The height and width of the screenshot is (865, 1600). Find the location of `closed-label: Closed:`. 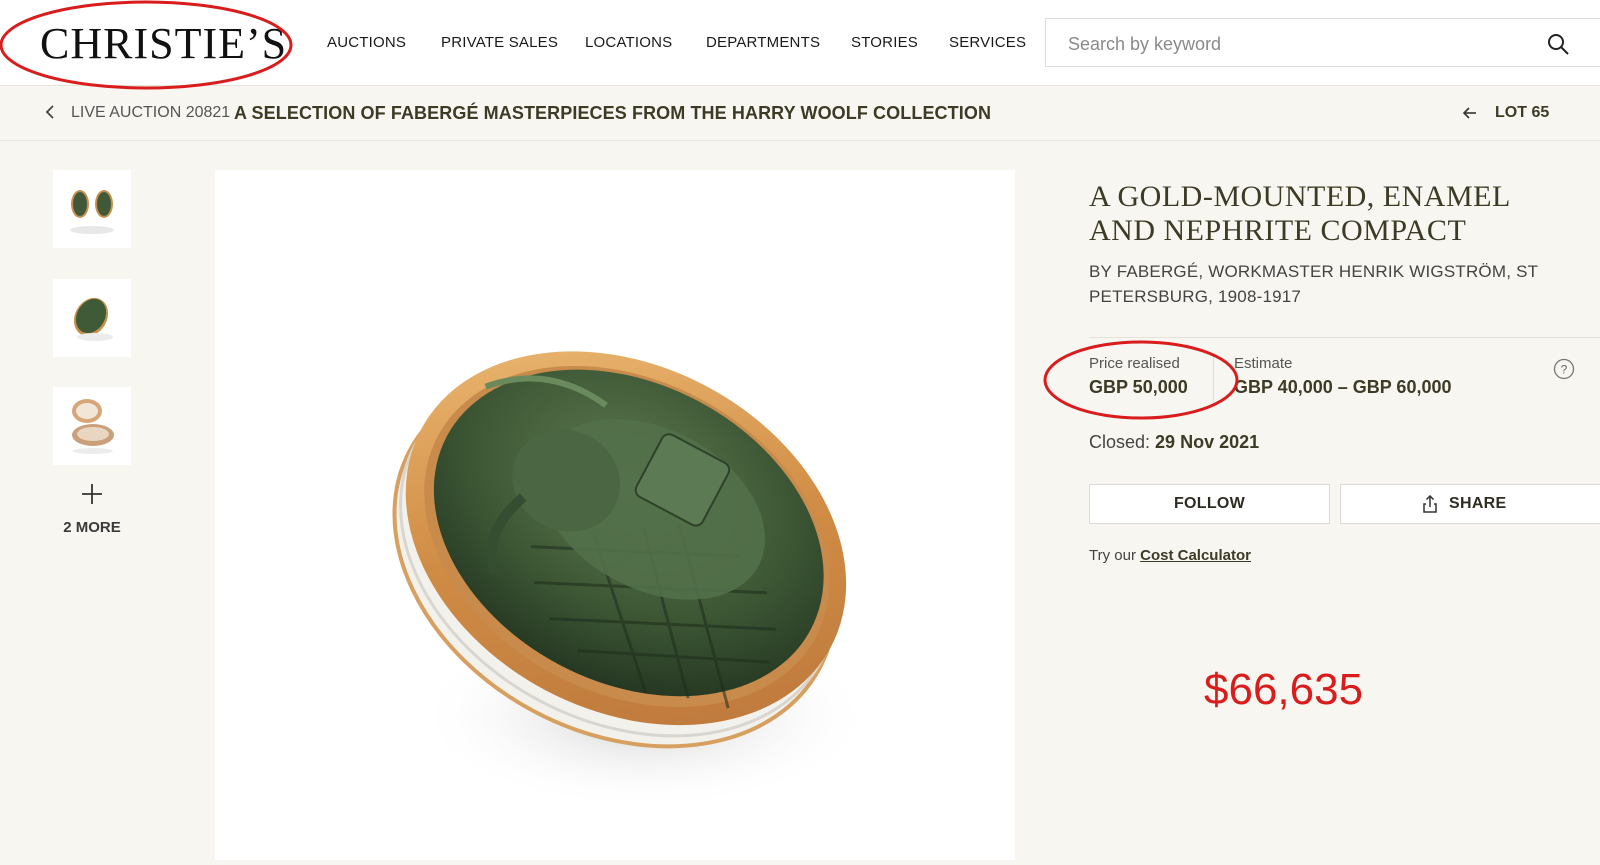

closed-label: Closed: is located at coordinates (1120, 442).